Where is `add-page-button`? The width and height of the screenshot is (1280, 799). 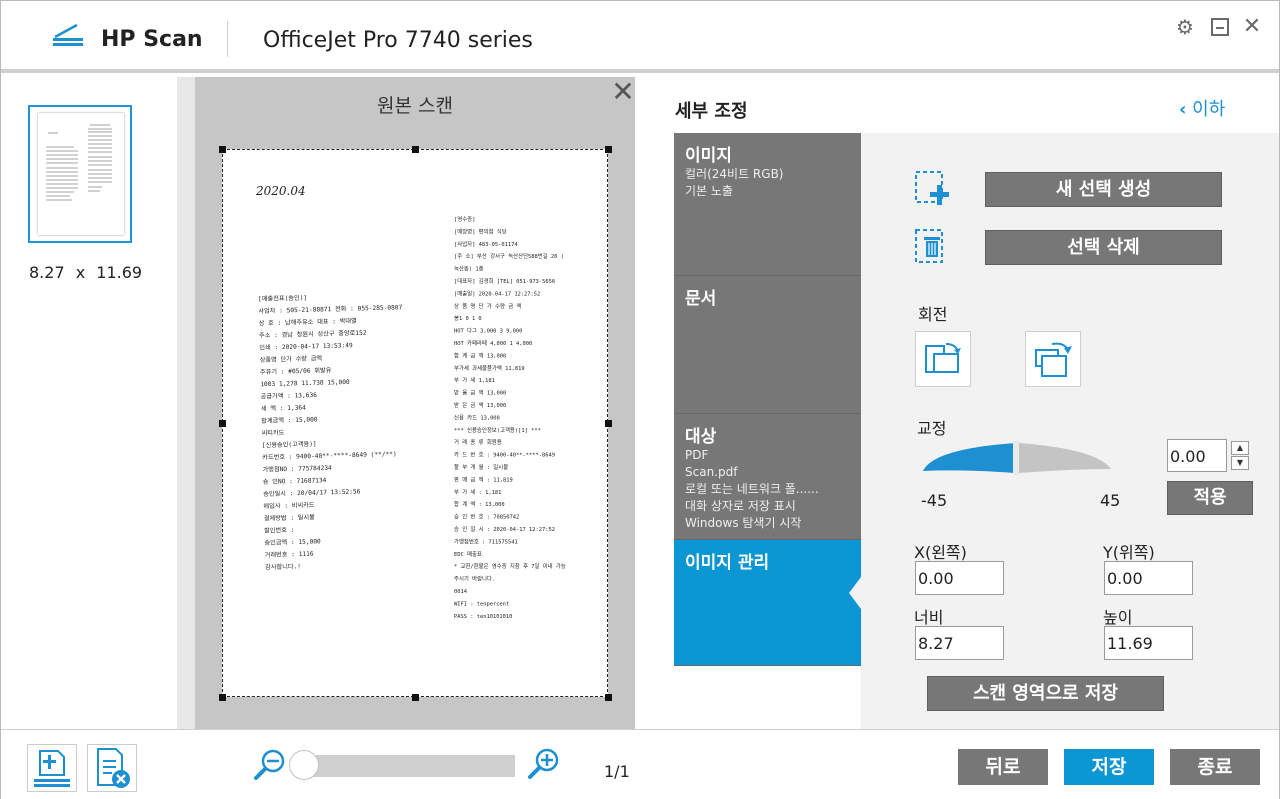 add-page-button is located at coordinates (52, 768).